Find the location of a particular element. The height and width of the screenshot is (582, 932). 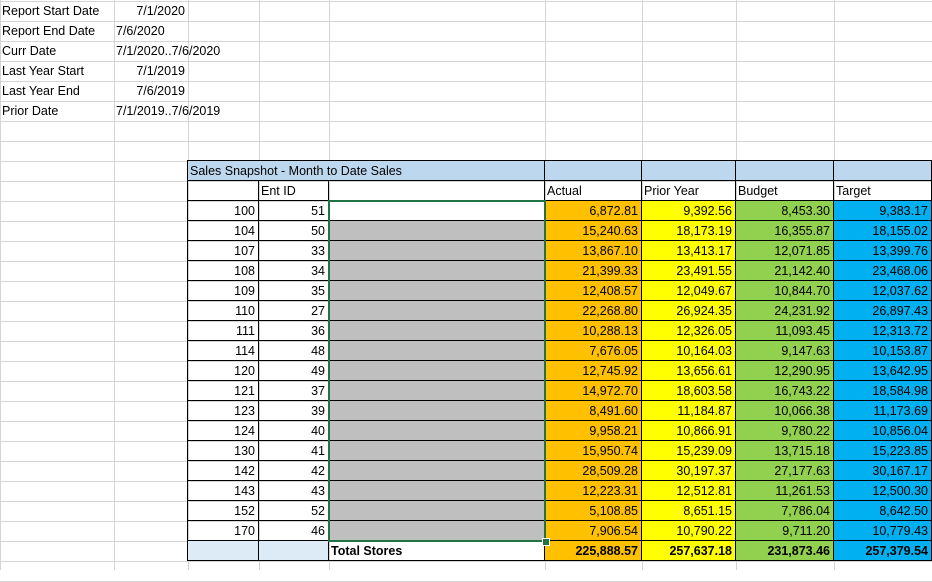

header-store is located at coordinates (223, 191).